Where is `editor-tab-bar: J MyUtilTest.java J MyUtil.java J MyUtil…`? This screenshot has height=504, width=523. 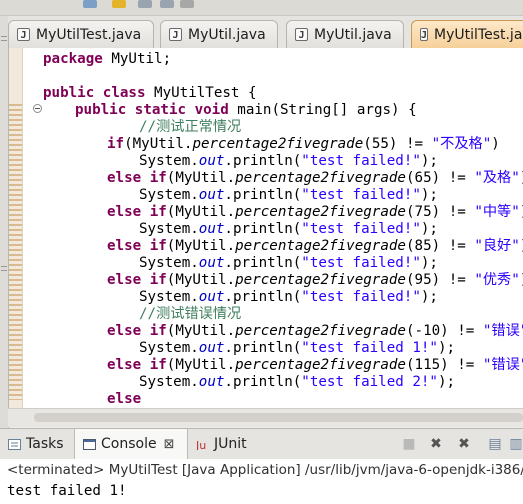
editor-tab-bar: J MyUtilTest.java J MyUtil.java J MyUtil… is located at coordinates (265, 32).